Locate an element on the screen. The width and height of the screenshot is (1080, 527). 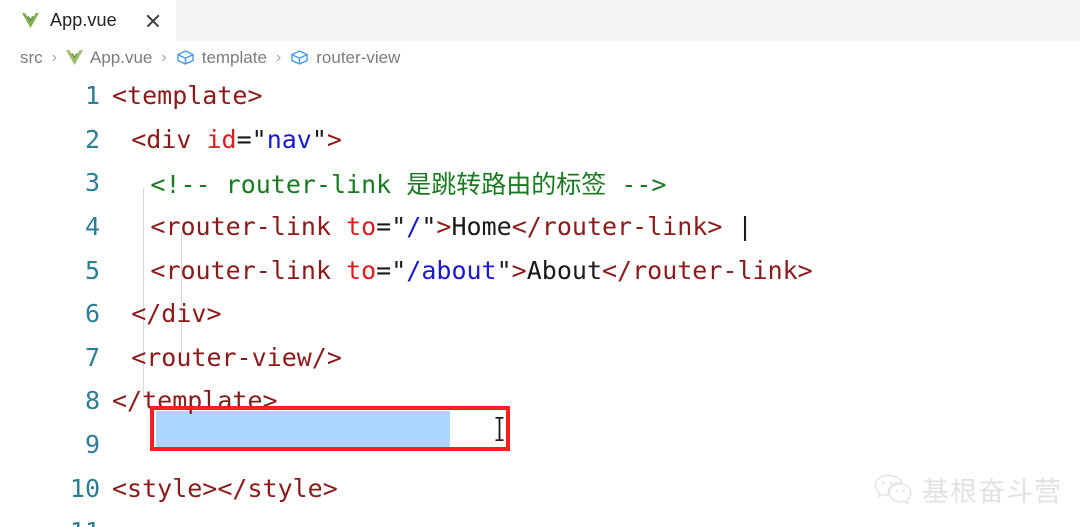
breadcrumb-item-router-view: router-view is located at coordinates (345, 58).